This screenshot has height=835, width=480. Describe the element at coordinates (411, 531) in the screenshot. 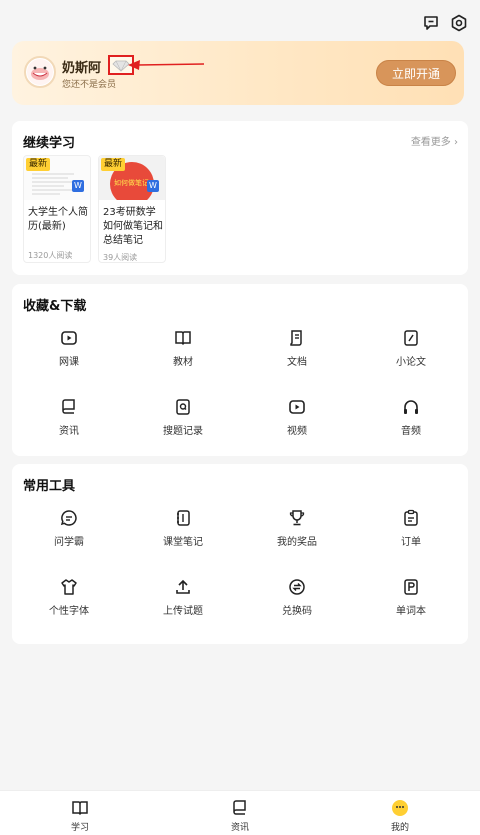

I see `grid-item-orders: 订单` at that location.